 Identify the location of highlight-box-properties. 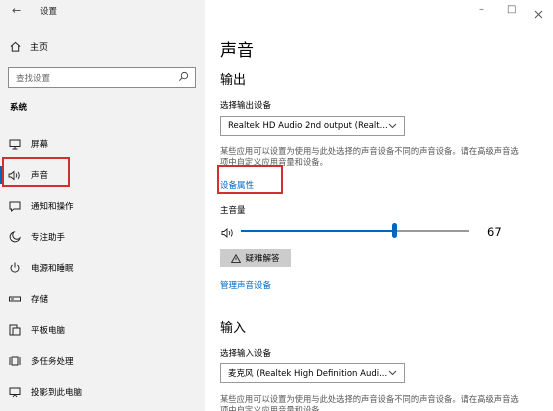
(250, 179).